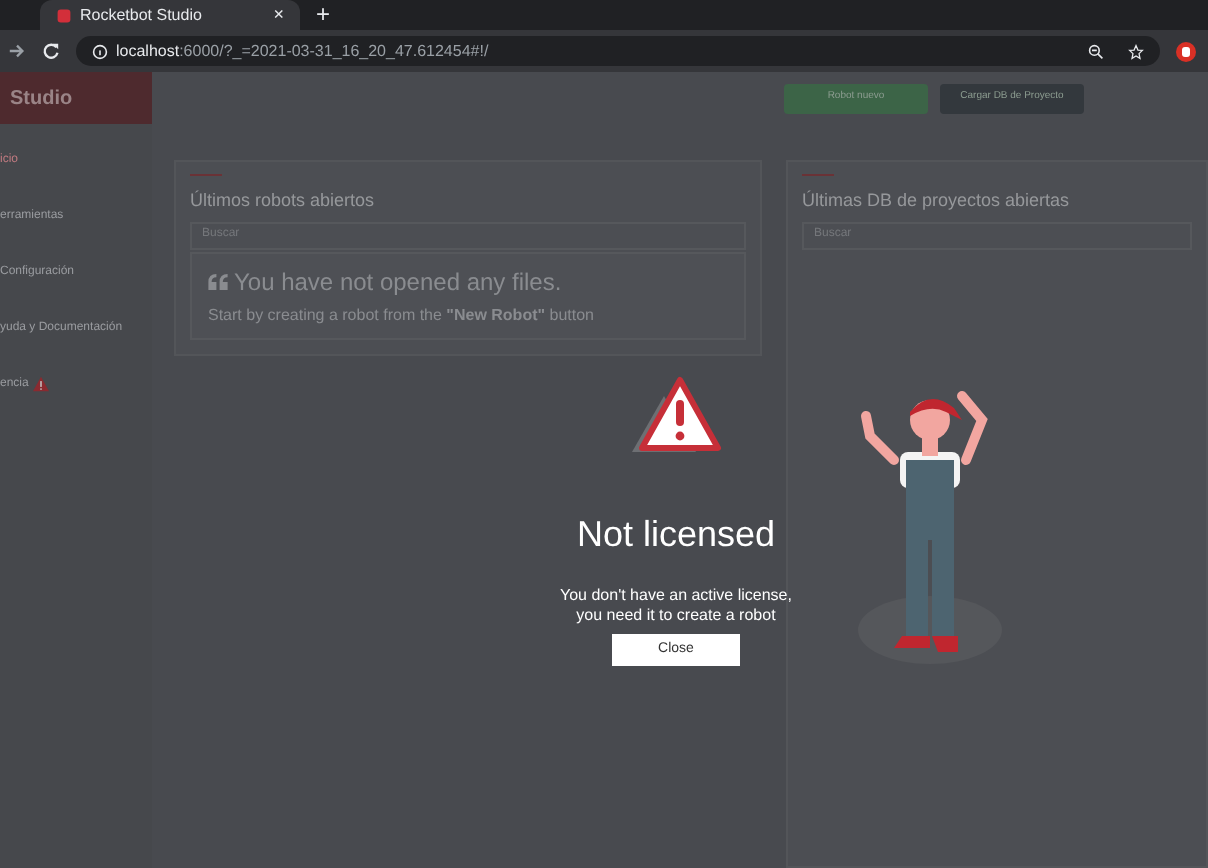  Describe the element at coordinates (676, 535) in the screenshot. I see `modal-title: Not licensed` at that location.